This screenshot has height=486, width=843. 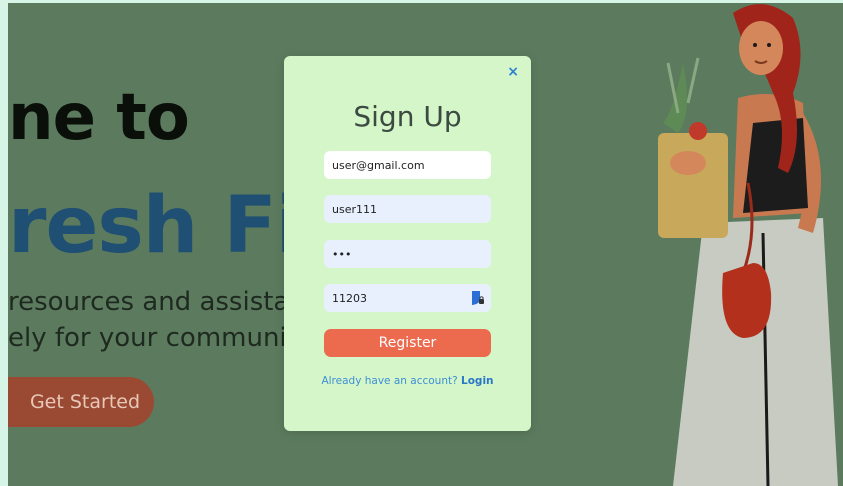 What do you see at coordinates (349, 298) in the screenshot?
I see `code-field-value: 11203` at bounding box center [349, 298].